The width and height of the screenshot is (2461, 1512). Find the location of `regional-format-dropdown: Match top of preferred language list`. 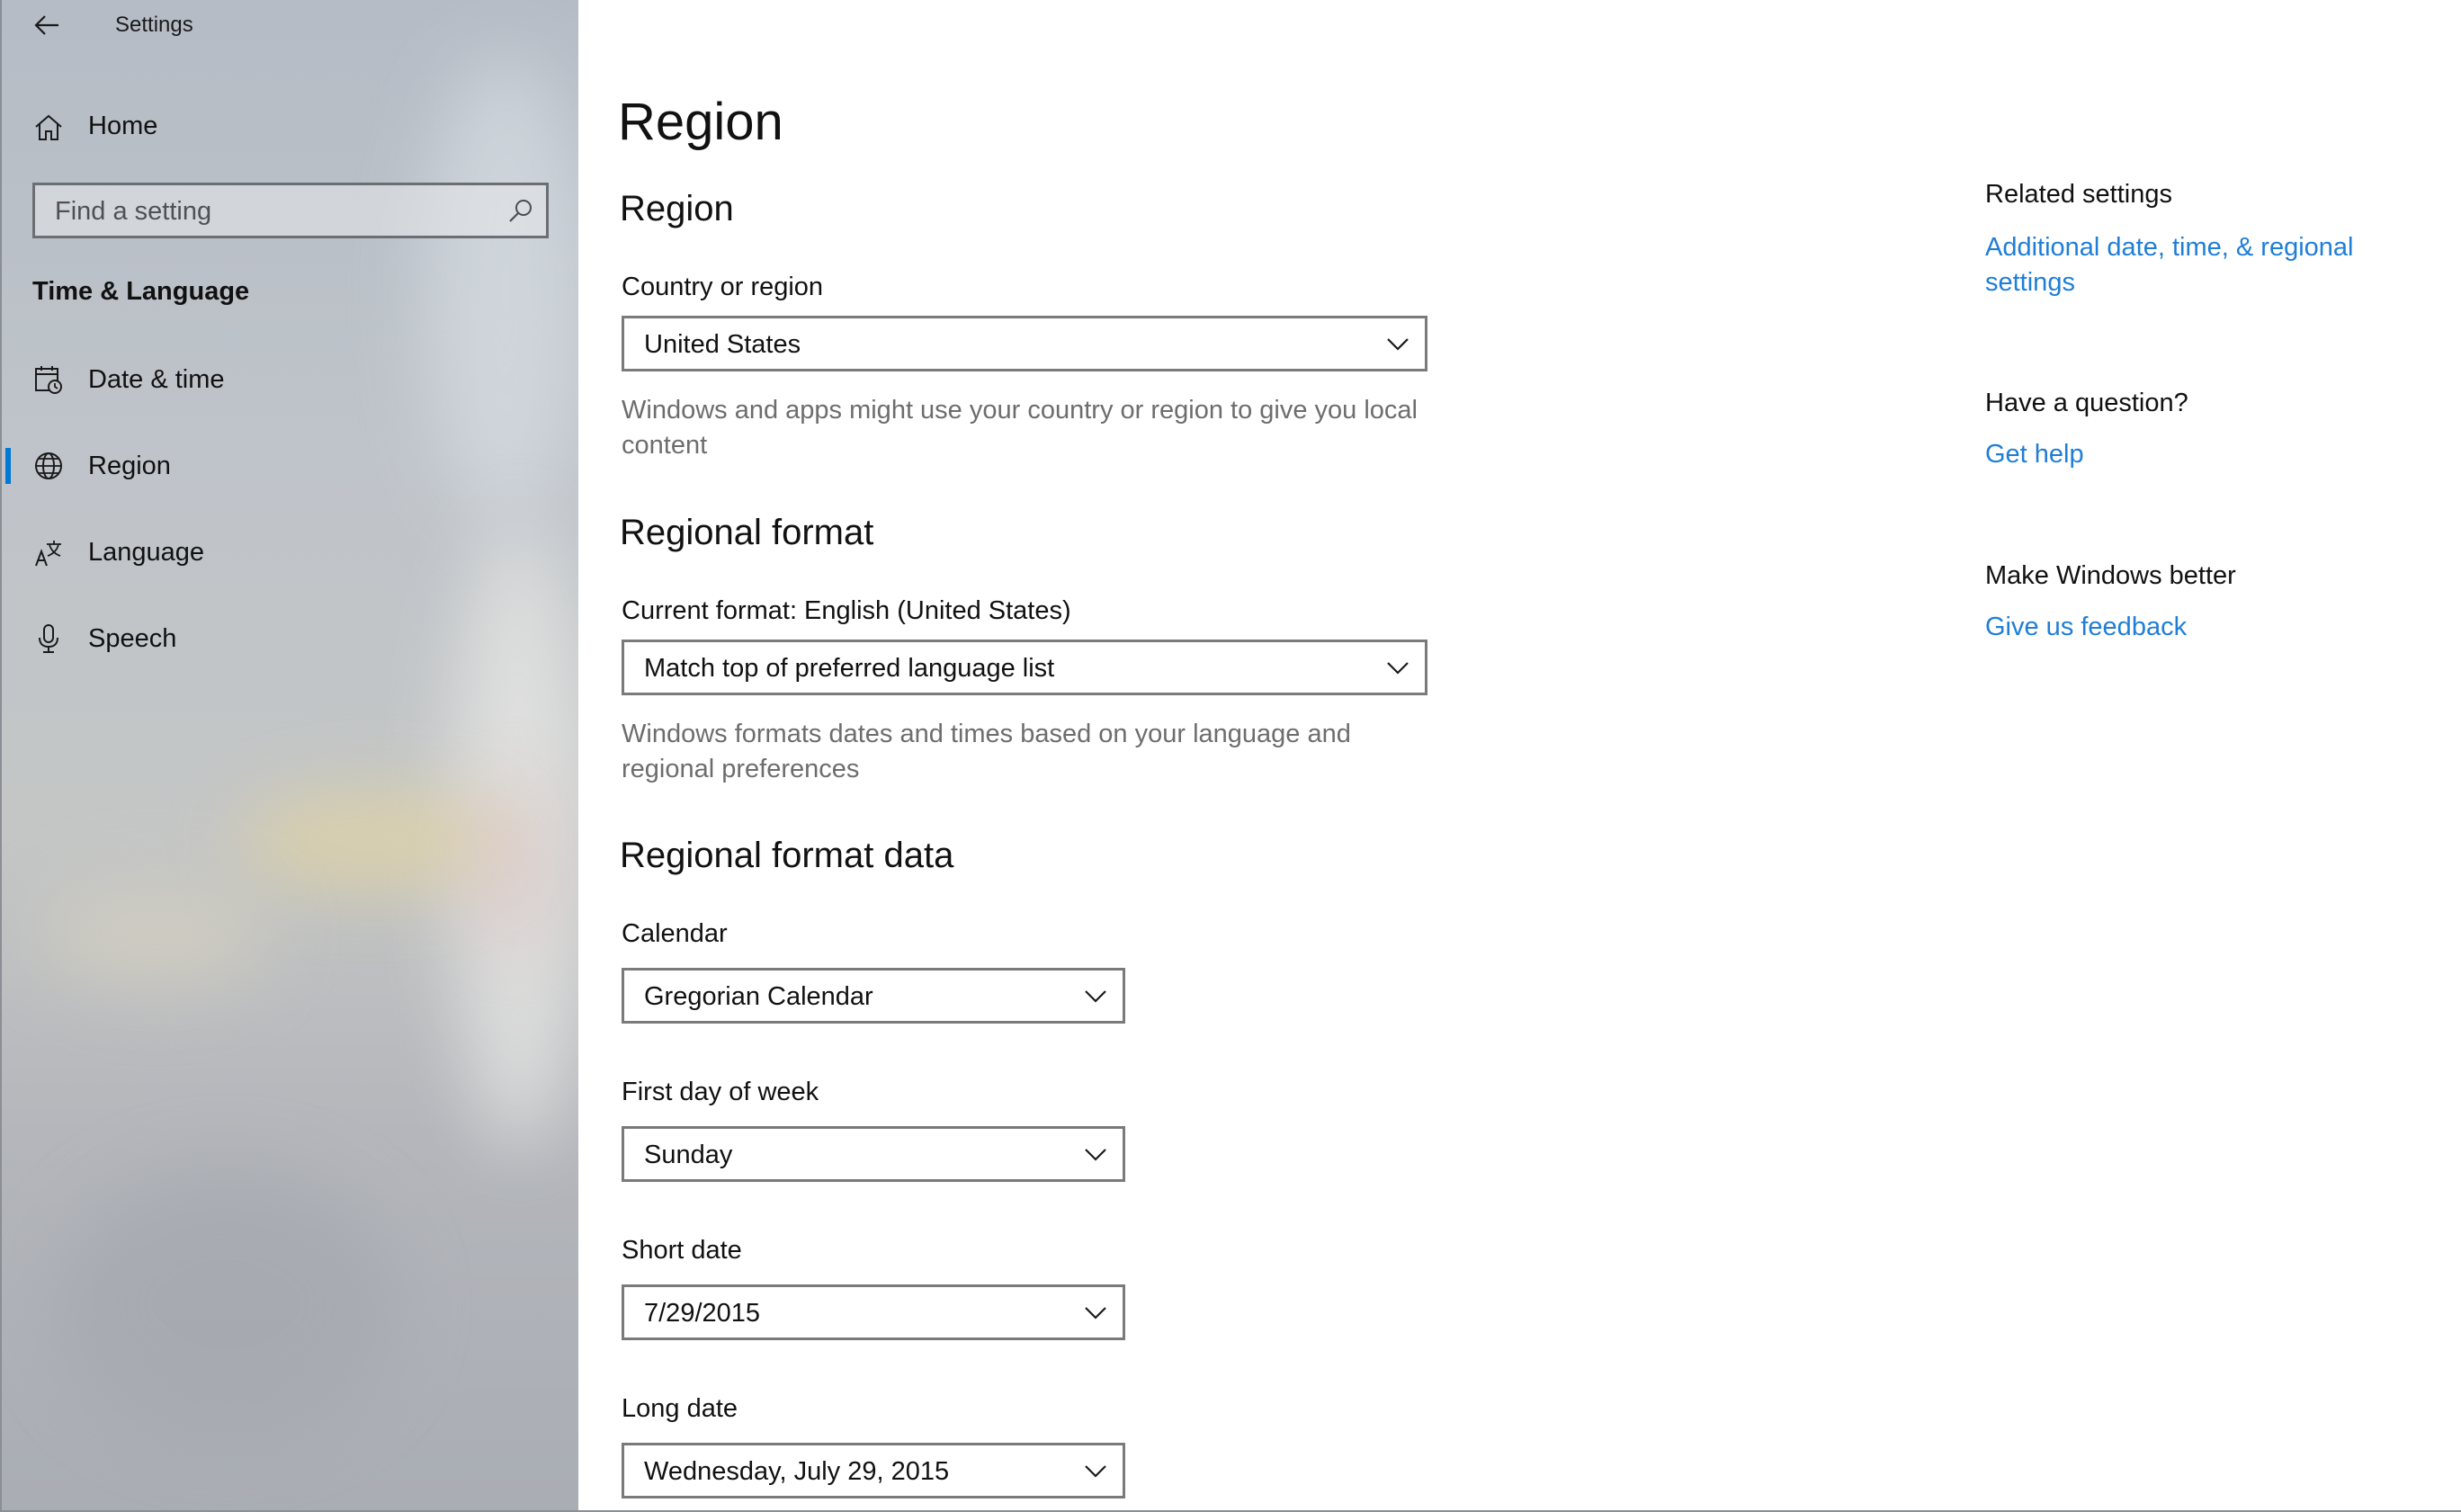

regional-format-dropdown: Match top of preferred language list is located at coordinates (1024, 667).